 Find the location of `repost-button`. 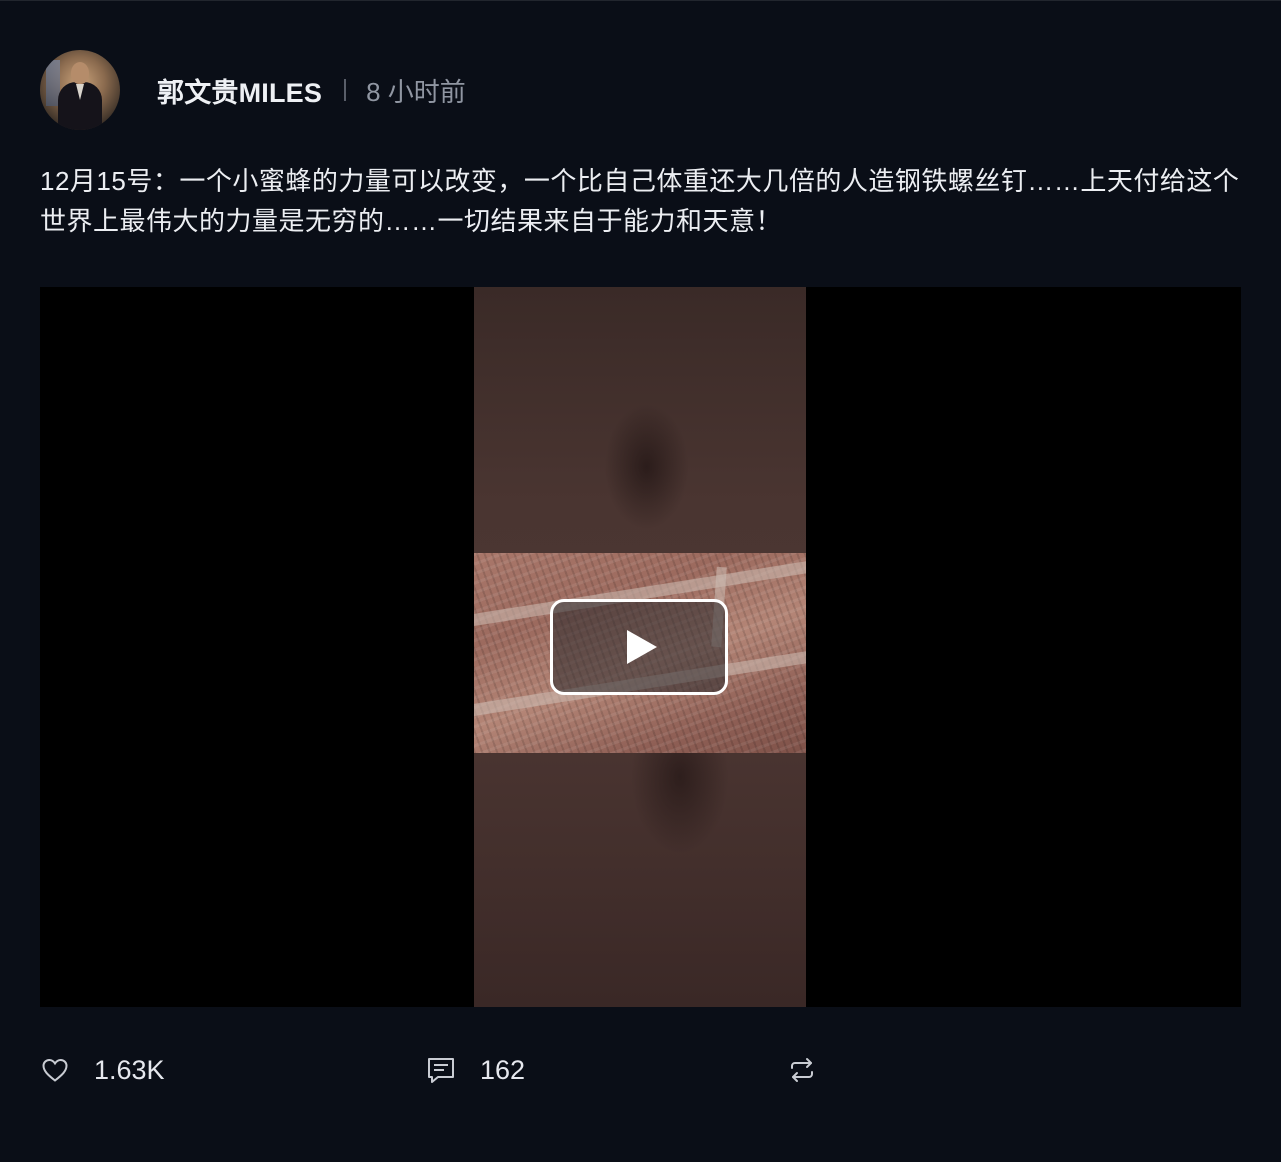

repost-button is located at coordinates (802, 1070).